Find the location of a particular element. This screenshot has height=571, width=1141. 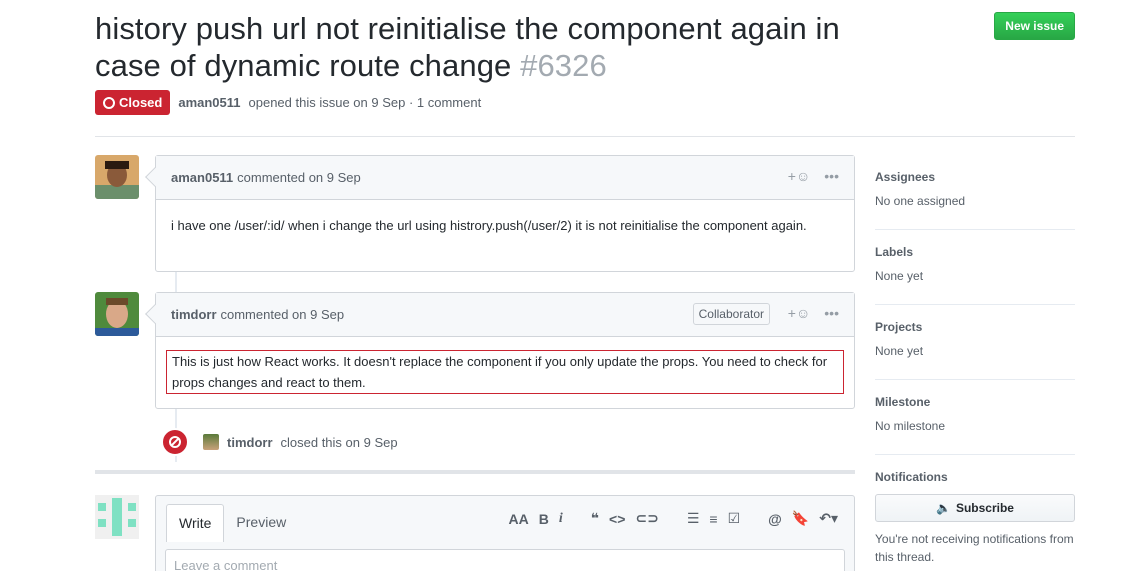

tab-preview: Preview is located at coordinates (261, 523).